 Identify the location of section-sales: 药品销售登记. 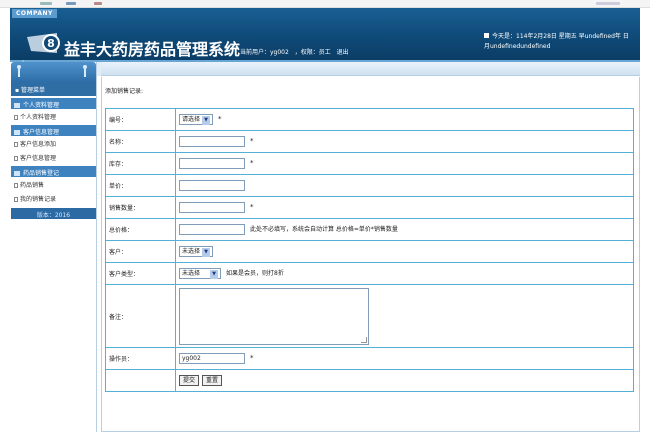
(53, 171).